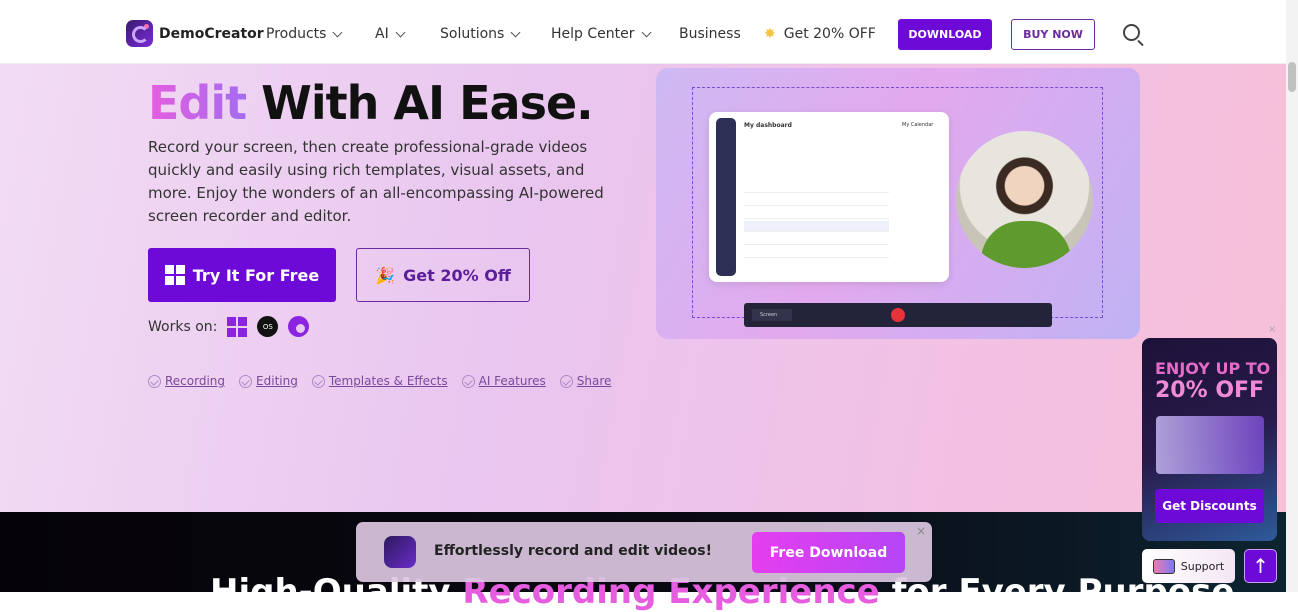 The height and width of the screenshot is (612, 1298). I want to click on promo-image, so click(1210, 445).